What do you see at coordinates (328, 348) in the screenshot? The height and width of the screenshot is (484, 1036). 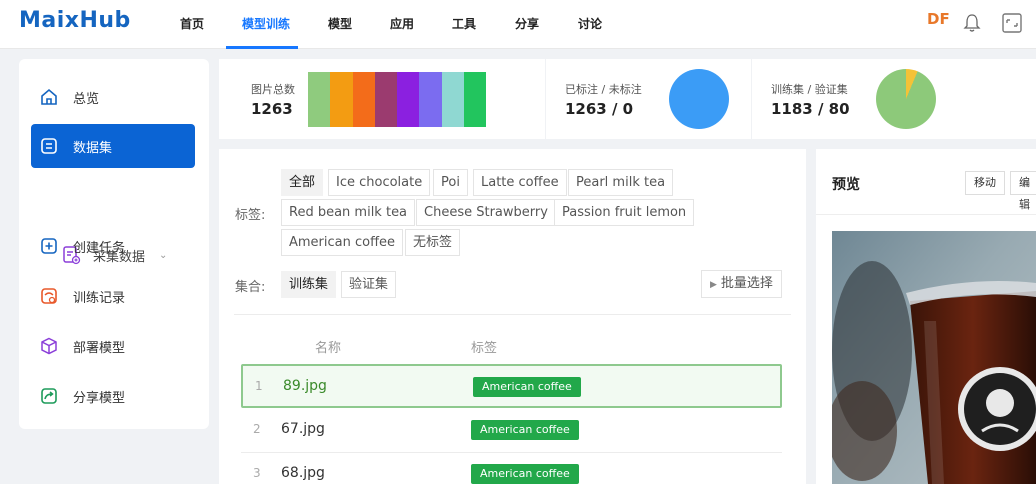 I see `column-header-name: 名称` at bounding box center [328, 348].